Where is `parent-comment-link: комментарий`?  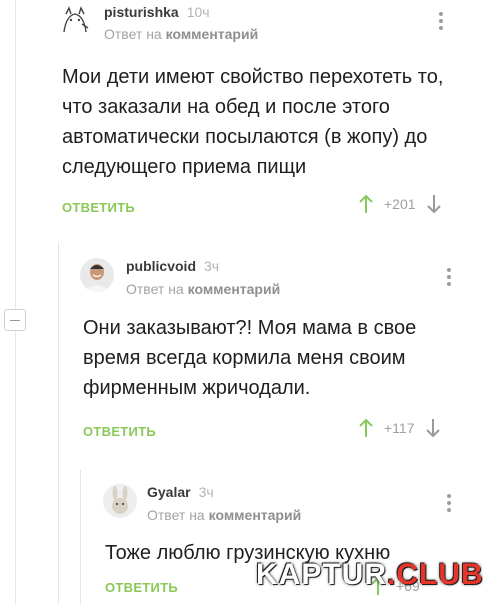
parent-comment-link: комментарий is located at coordinates (255, 515).